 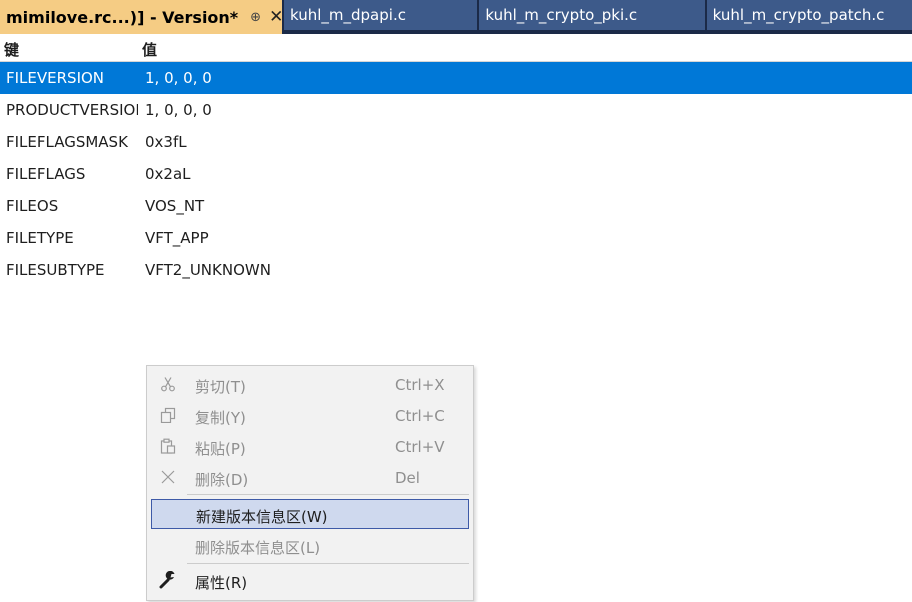 I want to click on menu-item-cut: 剪切(T) Ctrl+X, so click(x=310, y=385).